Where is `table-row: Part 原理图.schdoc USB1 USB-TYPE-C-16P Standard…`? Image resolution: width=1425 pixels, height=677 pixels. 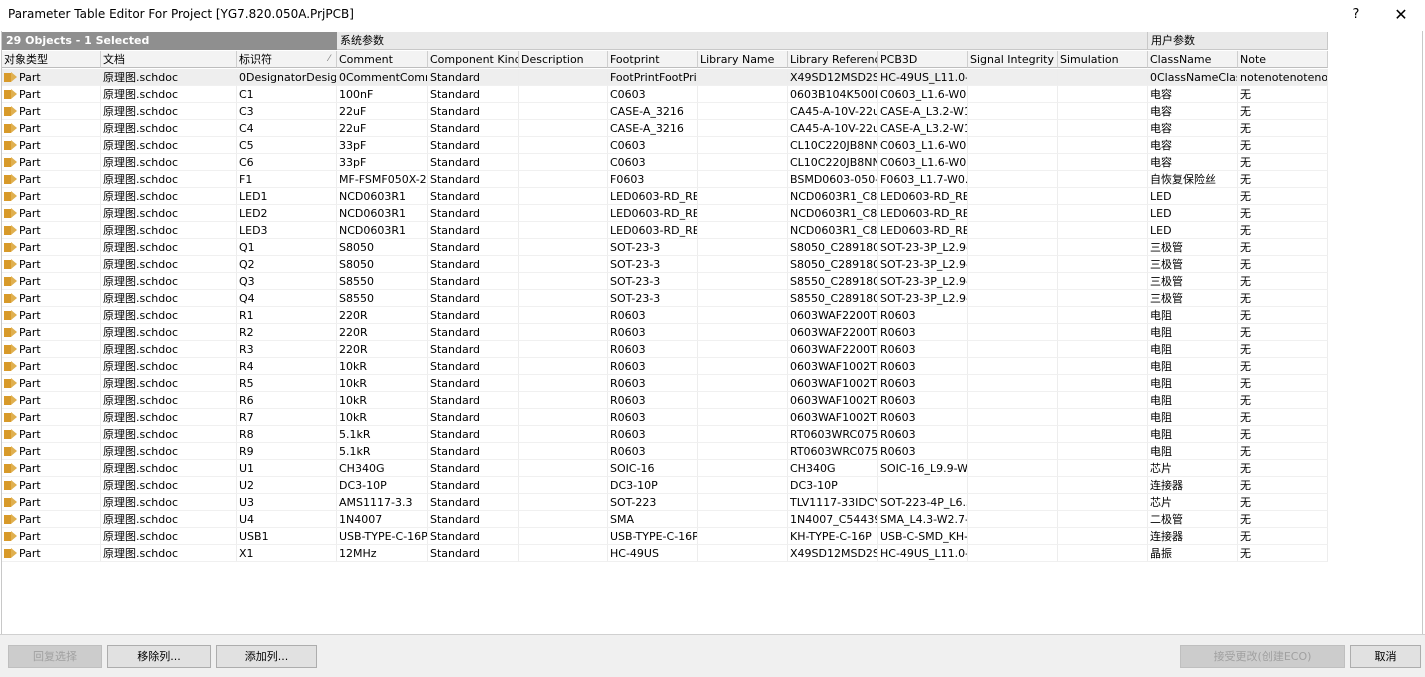 table-row: Part 原理图.schdoc USB1 USB-TYPE-C-16P Standard… is located at coordinates (665, 536).